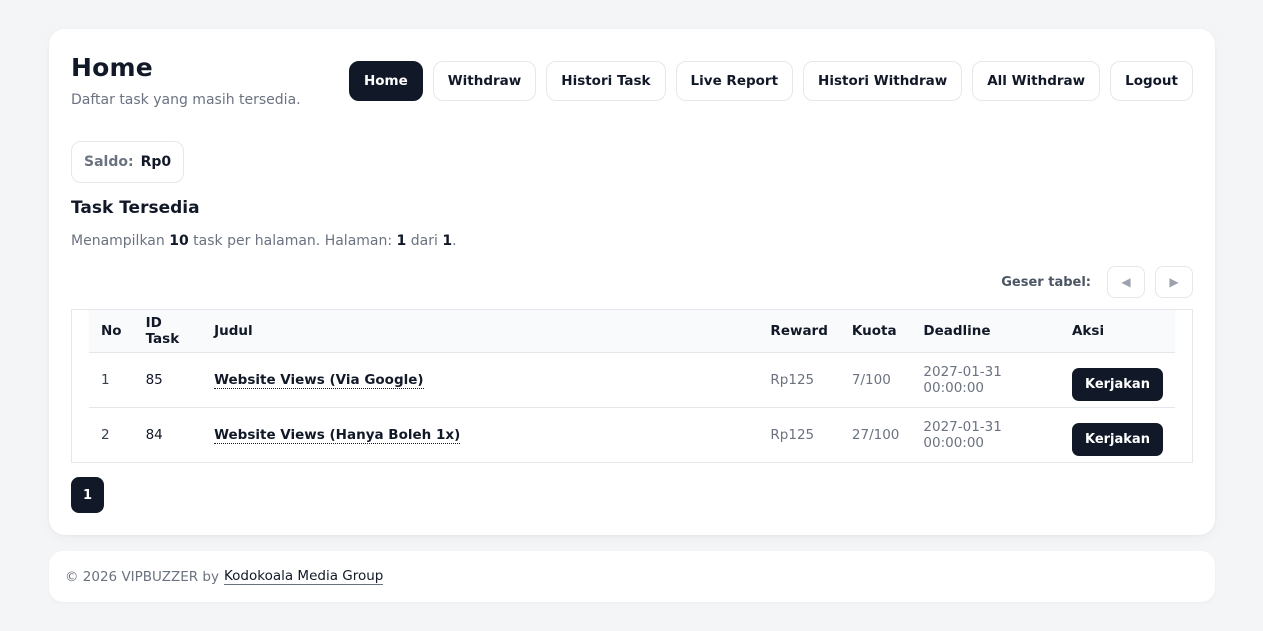 Image resolution: width=1263 pixels, height=631 pixels. I want to click on cell-no: 1, so click(111, 380).